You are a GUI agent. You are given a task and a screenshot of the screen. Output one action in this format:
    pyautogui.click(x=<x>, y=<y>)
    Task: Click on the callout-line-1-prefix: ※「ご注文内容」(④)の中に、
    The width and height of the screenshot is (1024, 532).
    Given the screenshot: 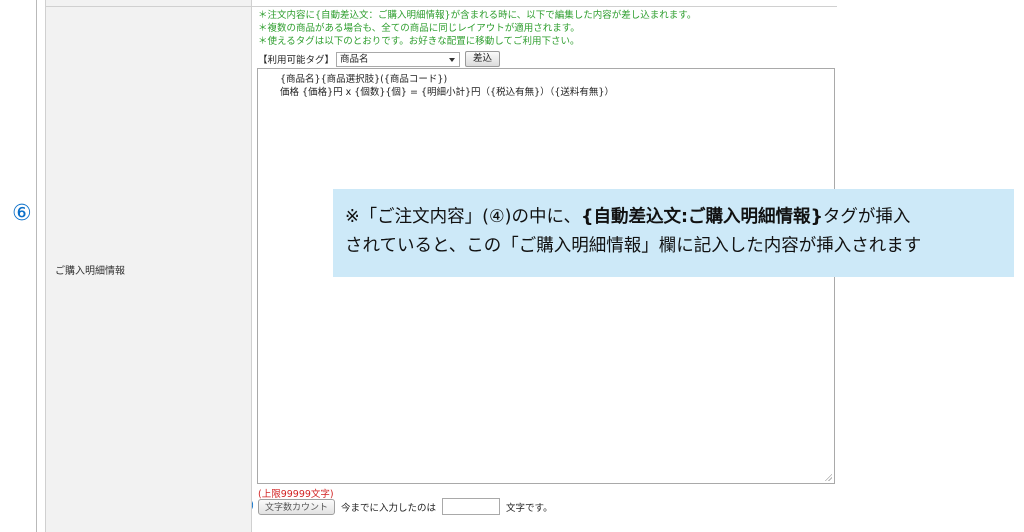 What is the action you would take?
    pyautogui.click(x=463, y=217)
    